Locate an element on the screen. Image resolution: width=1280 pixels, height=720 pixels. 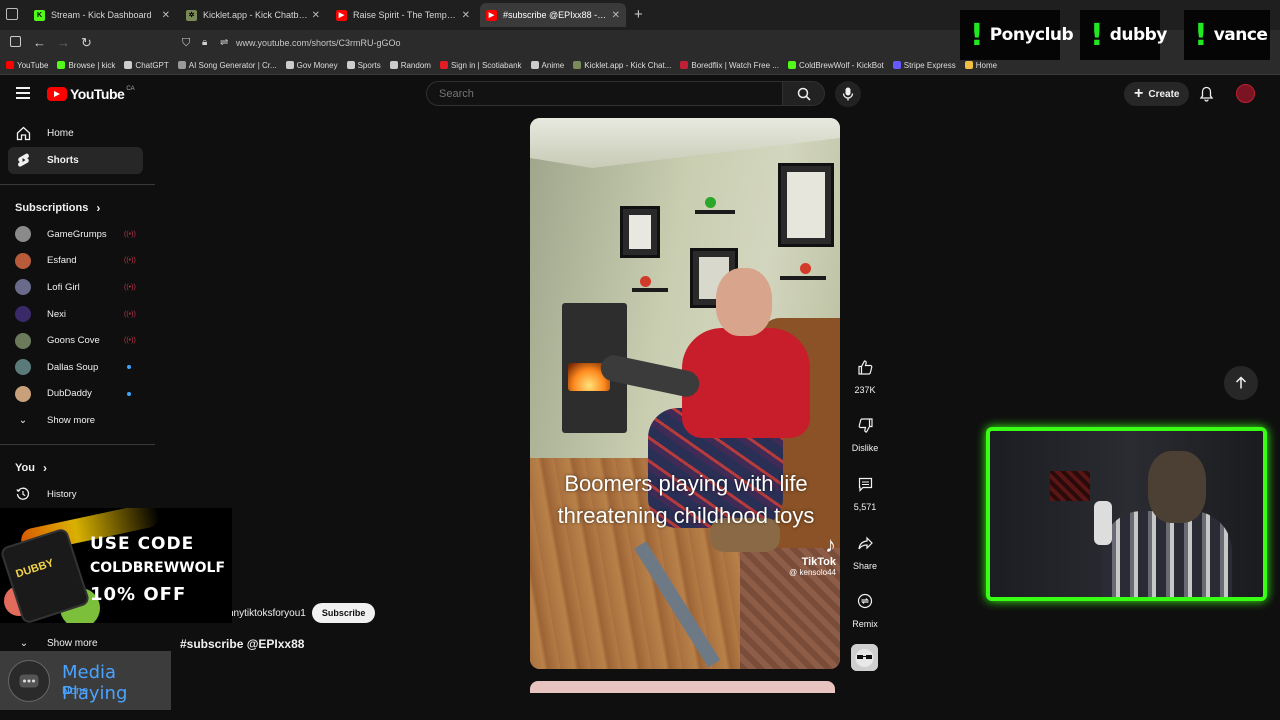
bookmark-item: Gov Money is located at coordinates (311, 65).